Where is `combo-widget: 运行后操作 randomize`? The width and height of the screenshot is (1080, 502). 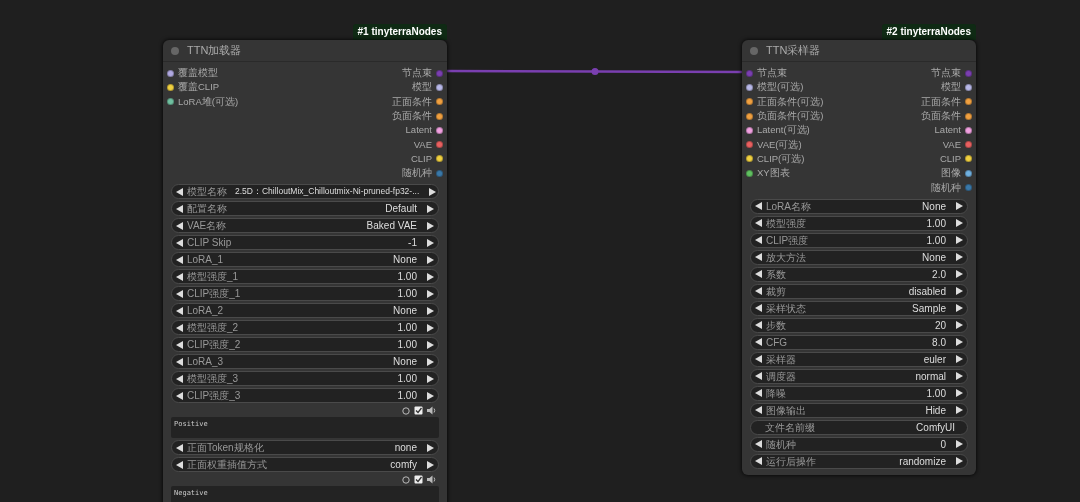 combo-widget: 运行后操作 randomize is located at coordinates (859, 461).